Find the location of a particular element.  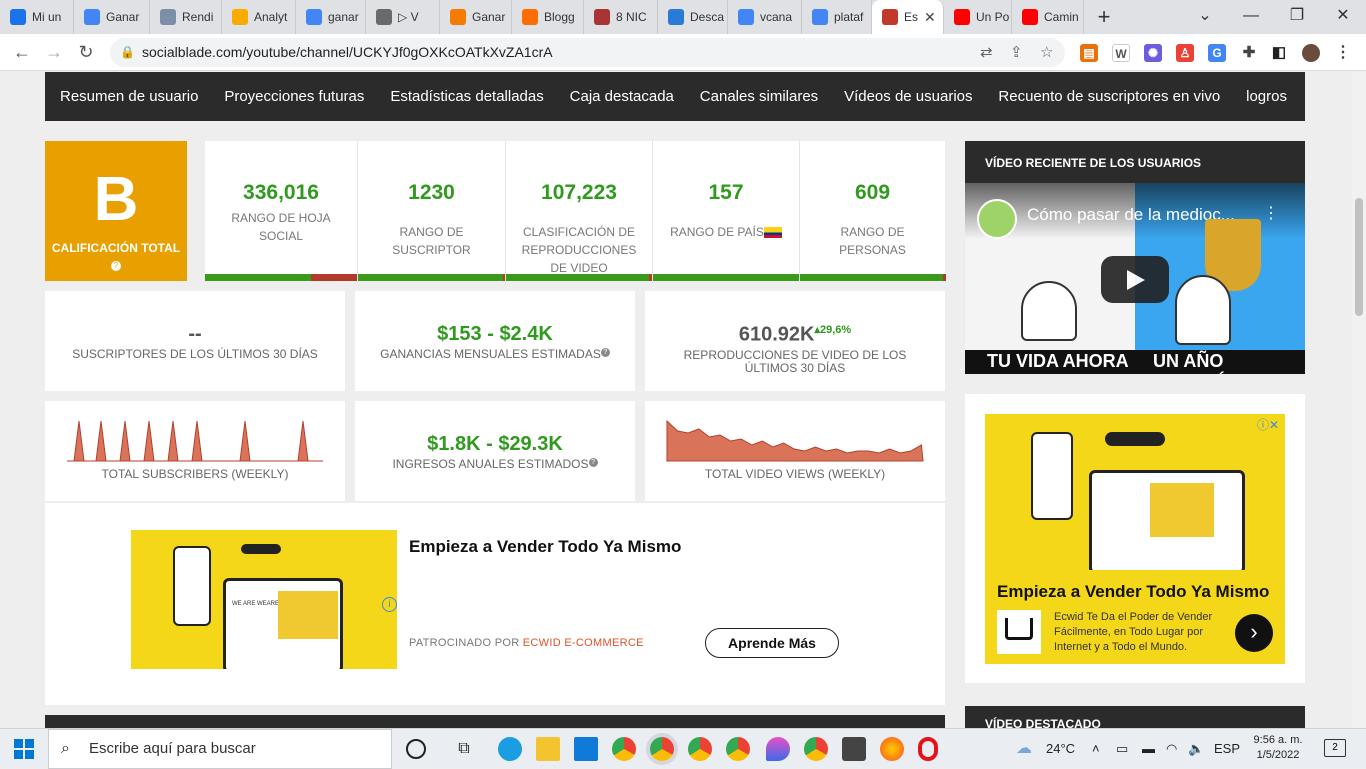

browser-tab: 8 NIC is located at coordinates (621, 17).